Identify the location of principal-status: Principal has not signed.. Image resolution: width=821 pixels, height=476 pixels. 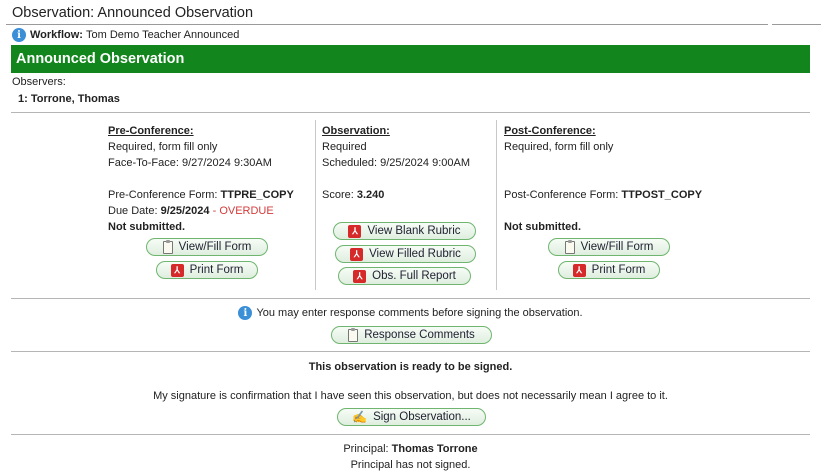
(410, 465).